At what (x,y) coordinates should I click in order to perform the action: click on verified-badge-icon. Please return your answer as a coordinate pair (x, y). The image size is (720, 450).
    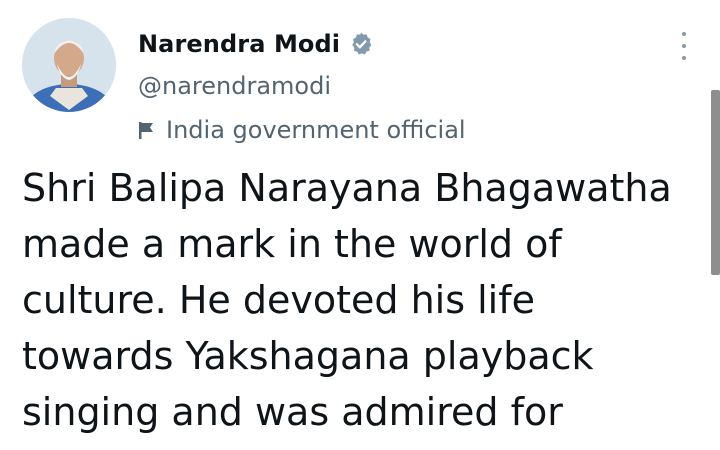
    Looking at the image, I should click on (362, 43).